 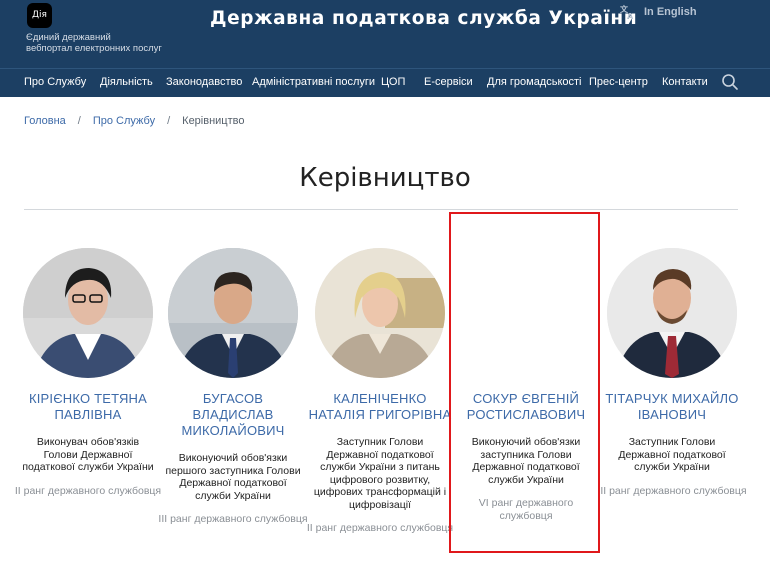 I want to click on nav-item-e-services: Е-сервіси, so click(x=448, y=82).